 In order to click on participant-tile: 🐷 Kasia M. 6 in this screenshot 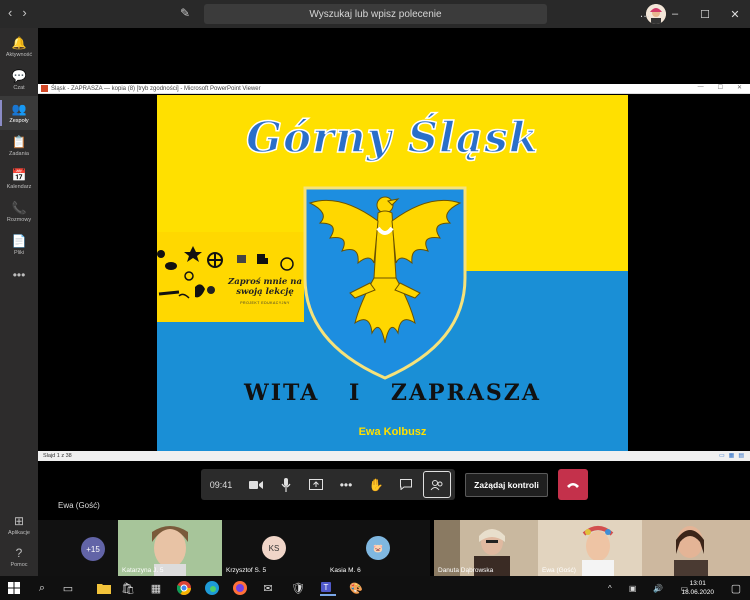, I will do `click(378, 548)`.